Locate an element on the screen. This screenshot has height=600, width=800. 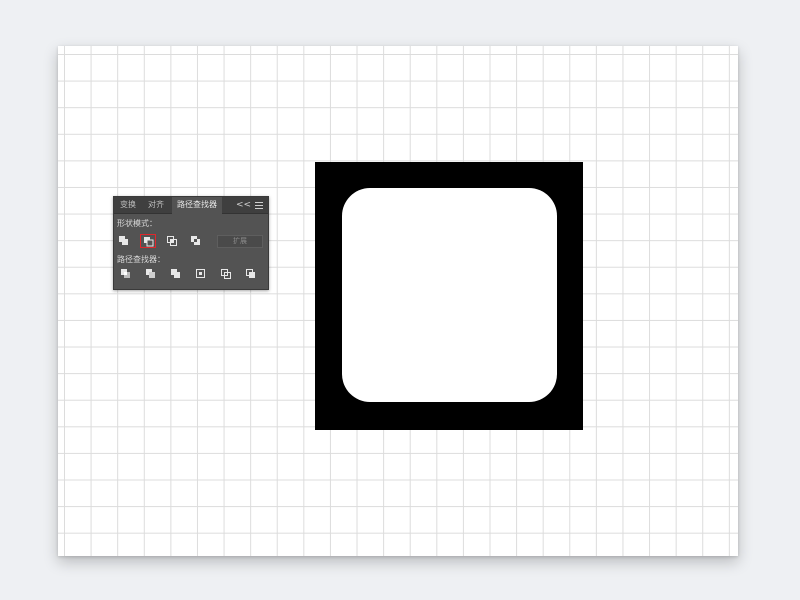
merge-icon is located at coordinates (175, 273).